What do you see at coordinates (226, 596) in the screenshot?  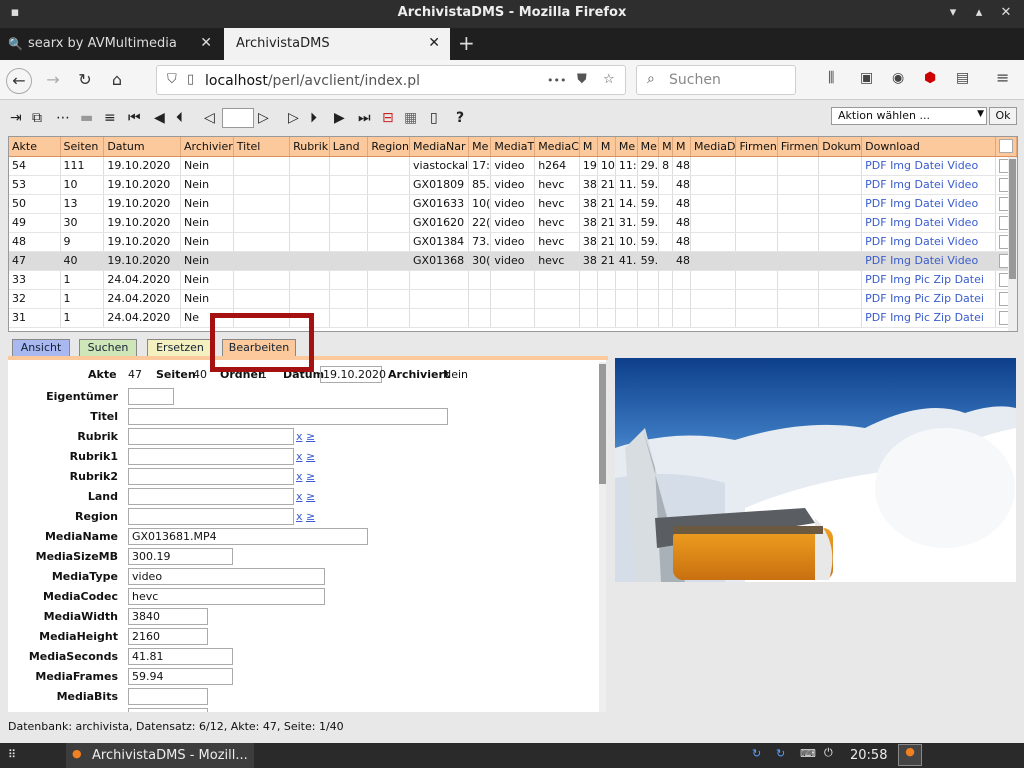 I see `field-input: hevc` at bounding box center [226, 596].